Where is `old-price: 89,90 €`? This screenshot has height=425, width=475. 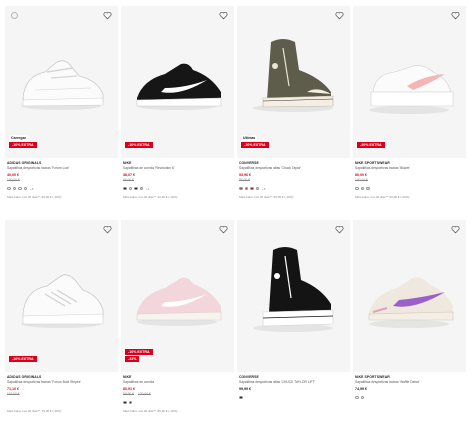
old-price: 89,90 € is located at coordinates (128, 394).